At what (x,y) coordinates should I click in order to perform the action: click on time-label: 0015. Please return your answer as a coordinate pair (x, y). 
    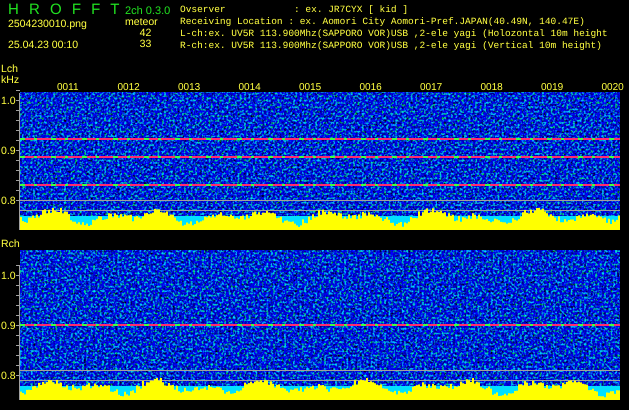
    Looking at the image, I should click on (310, 87).